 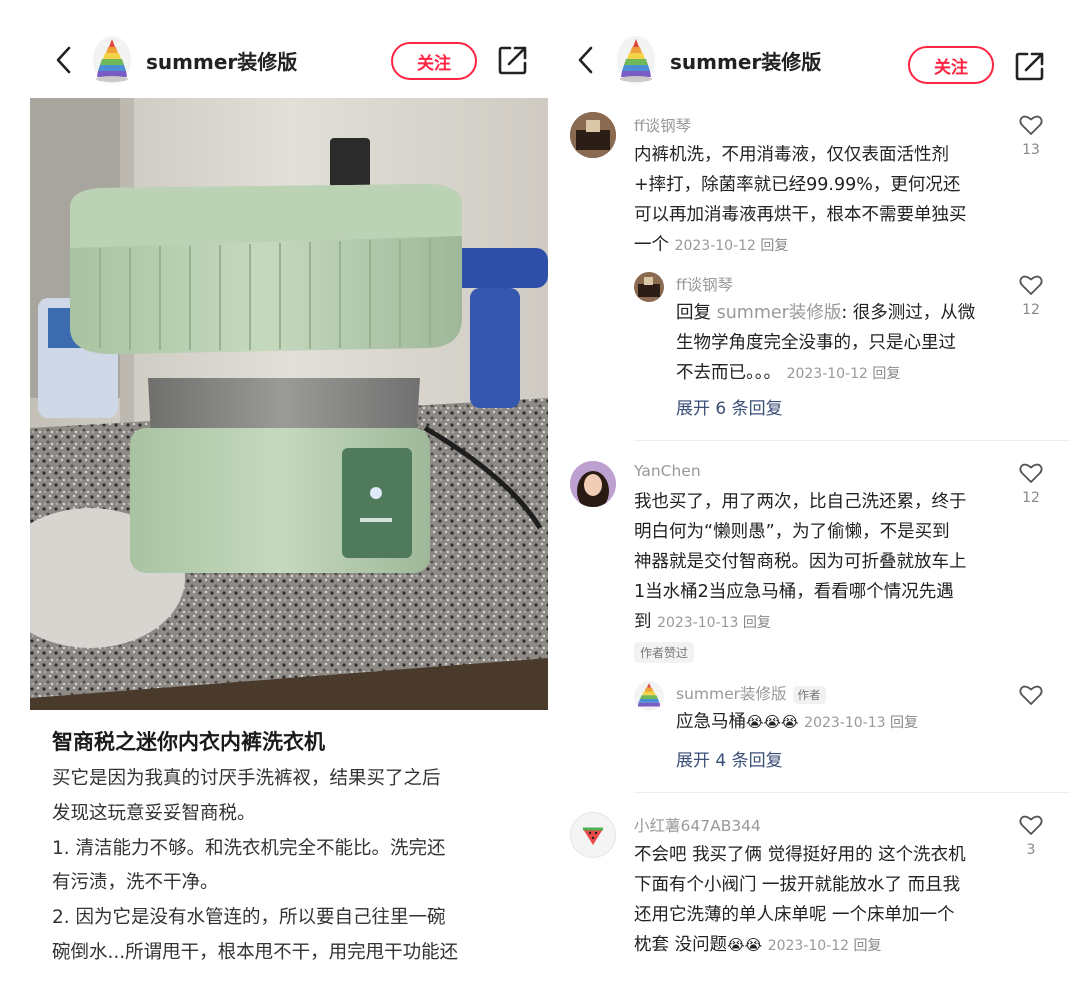 I want to click on watermelon-avatar-icon, so click(x=593, y=836).